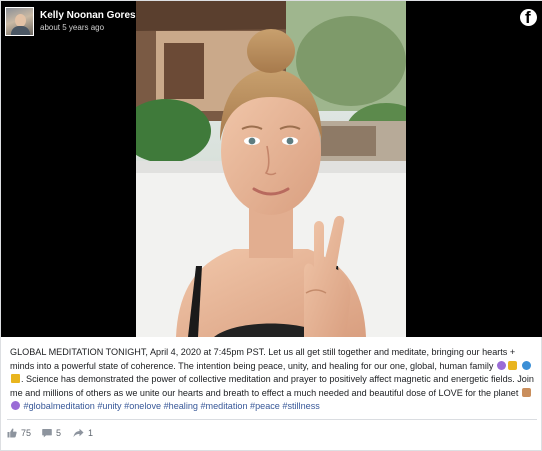 The image size is (542, 451). Describe the element at coordinates (88, 15) in the screenshot. I see `author-name: Kelly Noonan Gores` at that location.